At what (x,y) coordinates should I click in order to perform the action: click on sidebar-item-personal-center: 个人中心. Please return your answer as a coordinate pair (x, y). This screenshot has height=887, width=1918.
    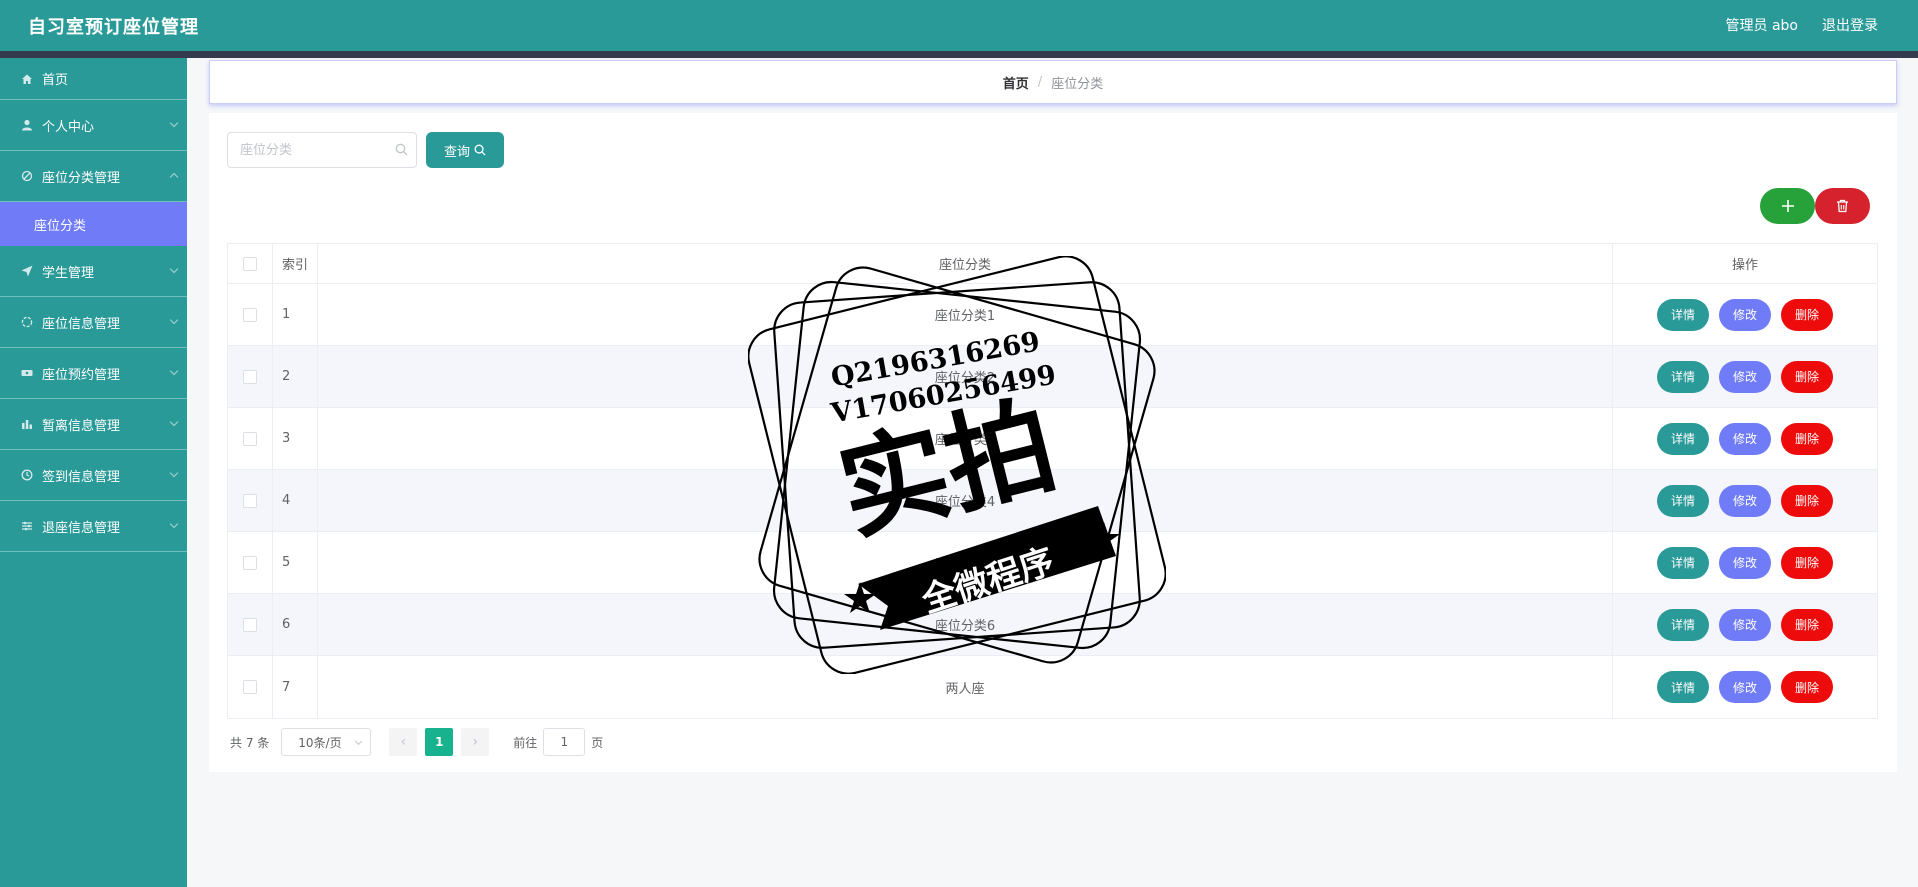
    Looking at the image, I should click on (93, 125).